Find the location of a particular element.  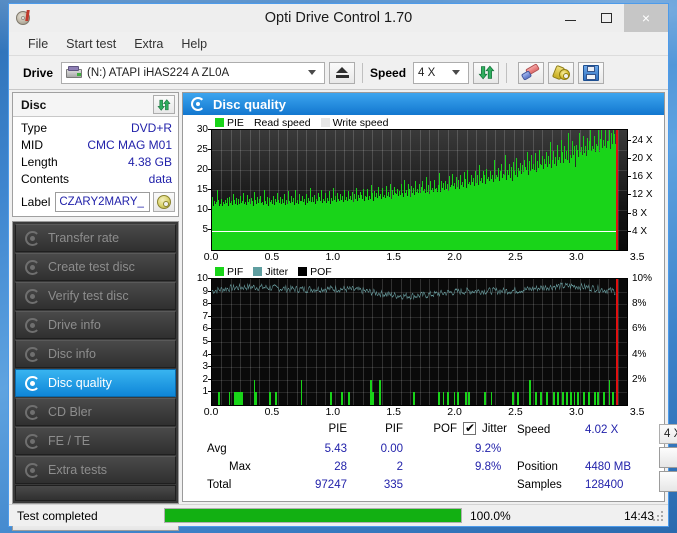

legend-read-speed: Read speed is located at coordinates (282, 123).